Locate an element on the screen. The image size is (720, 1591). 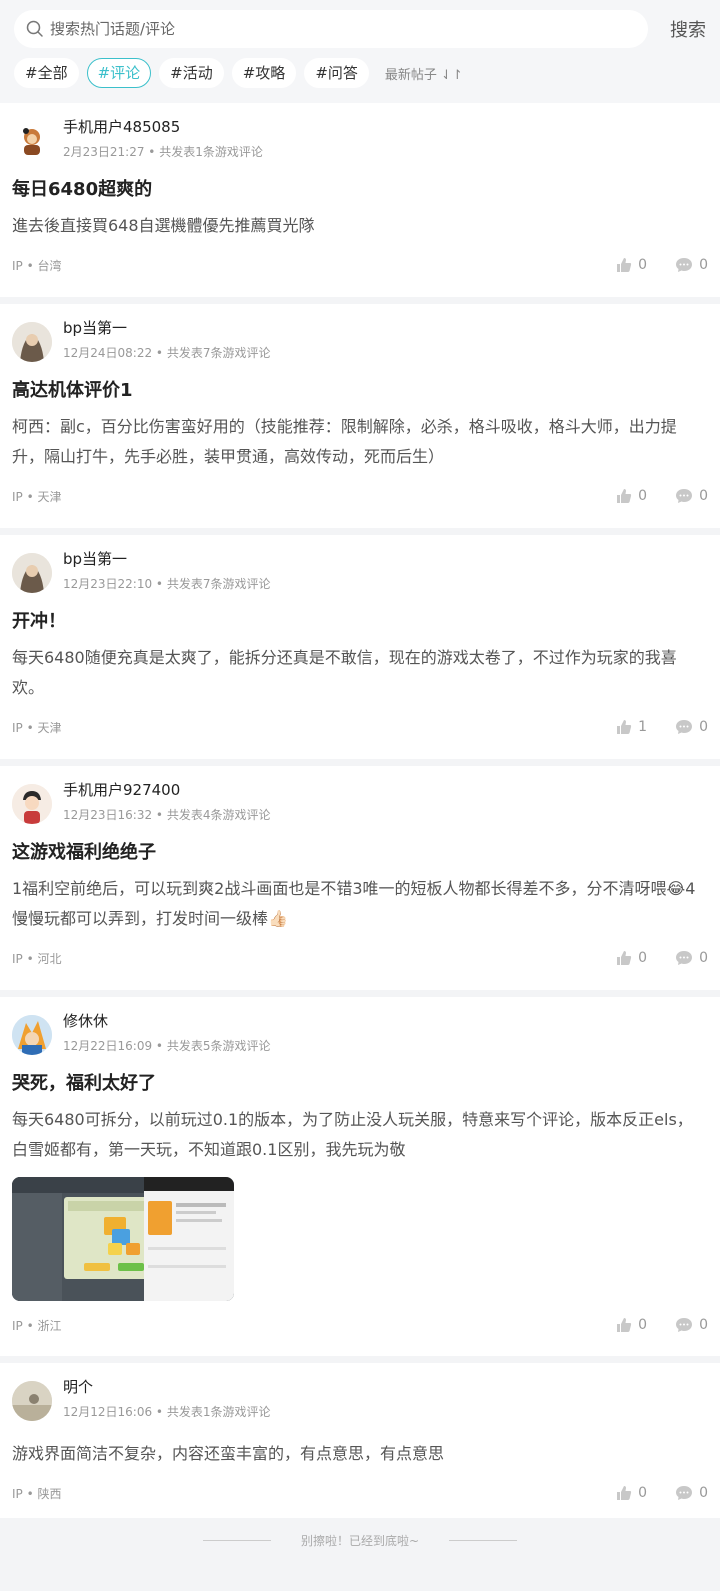
end-of-list-text: 别擦啦！已经到底啦~ is located at coordinates (360, 1541).